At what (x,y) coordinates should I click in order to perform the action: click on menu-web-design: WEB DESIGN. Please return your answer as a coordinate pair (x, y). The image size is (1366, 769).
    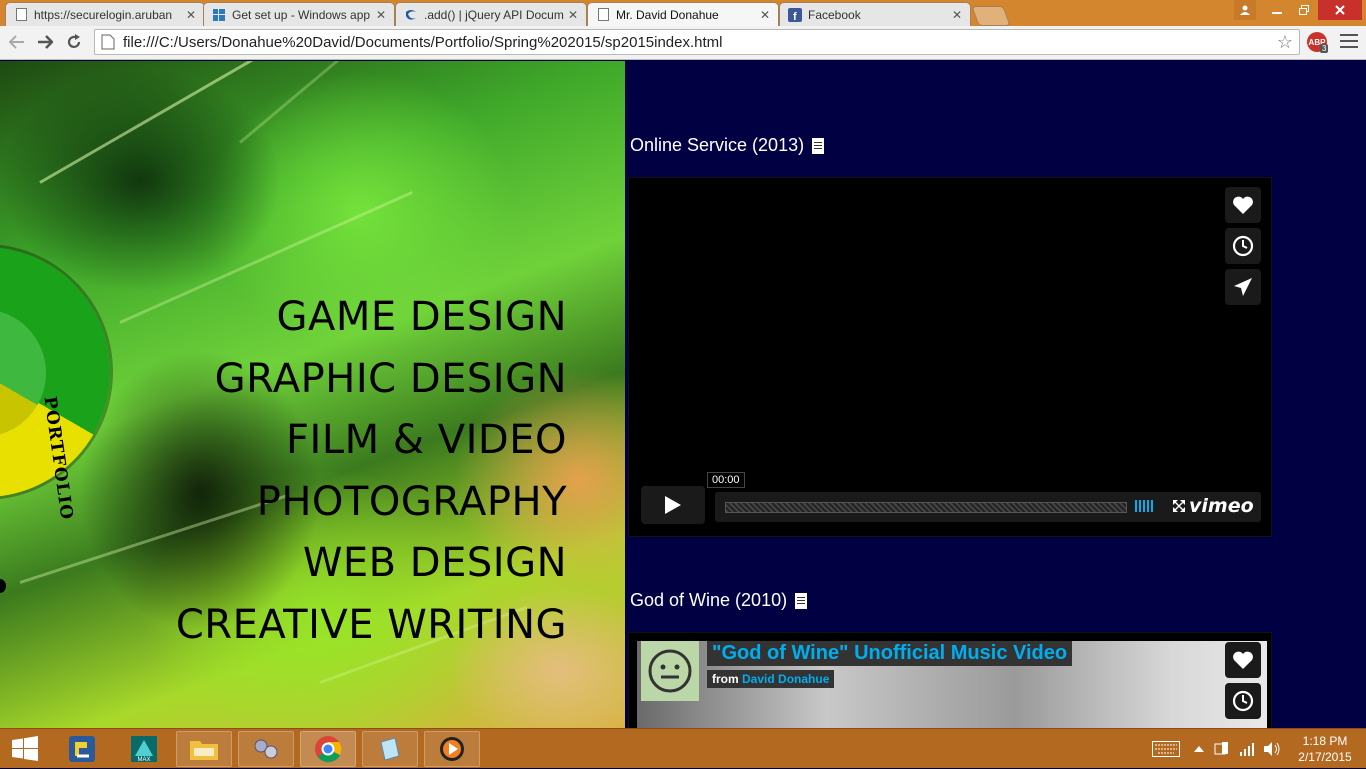
    Looking at the image, I should click on (371, 564).